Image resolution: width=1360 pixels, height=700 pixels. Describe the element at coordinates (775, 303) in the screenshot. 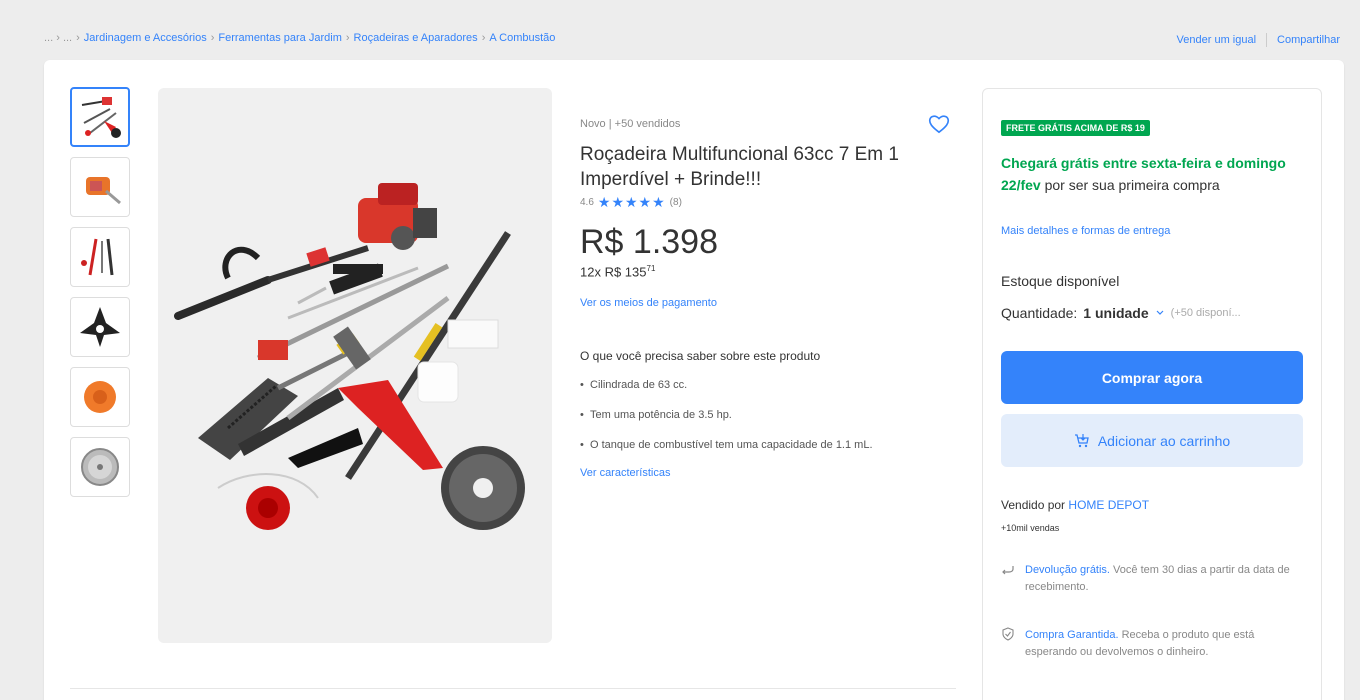

I see `payment-methods-link: Ver os meios de pagamento` at that location.